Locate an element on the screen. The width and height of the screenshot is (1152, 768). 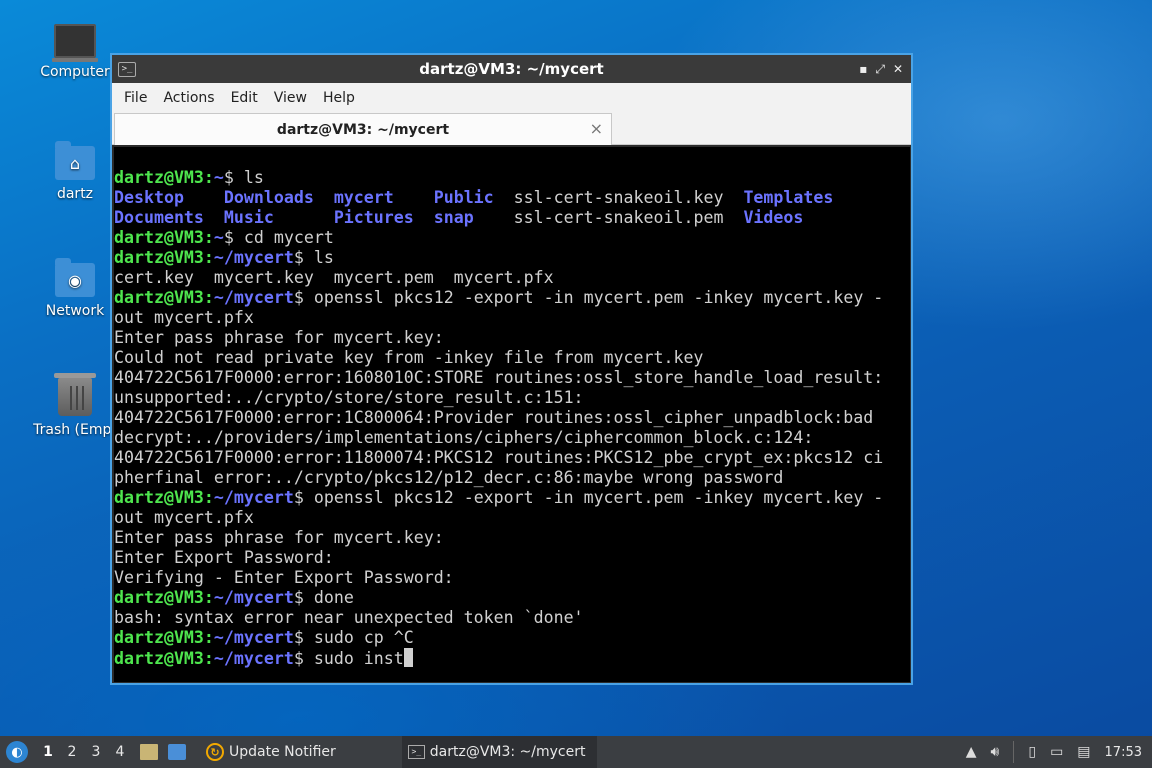
prompt-line: dartz@VM3:~$ ls is located at coordinates (512, 178).